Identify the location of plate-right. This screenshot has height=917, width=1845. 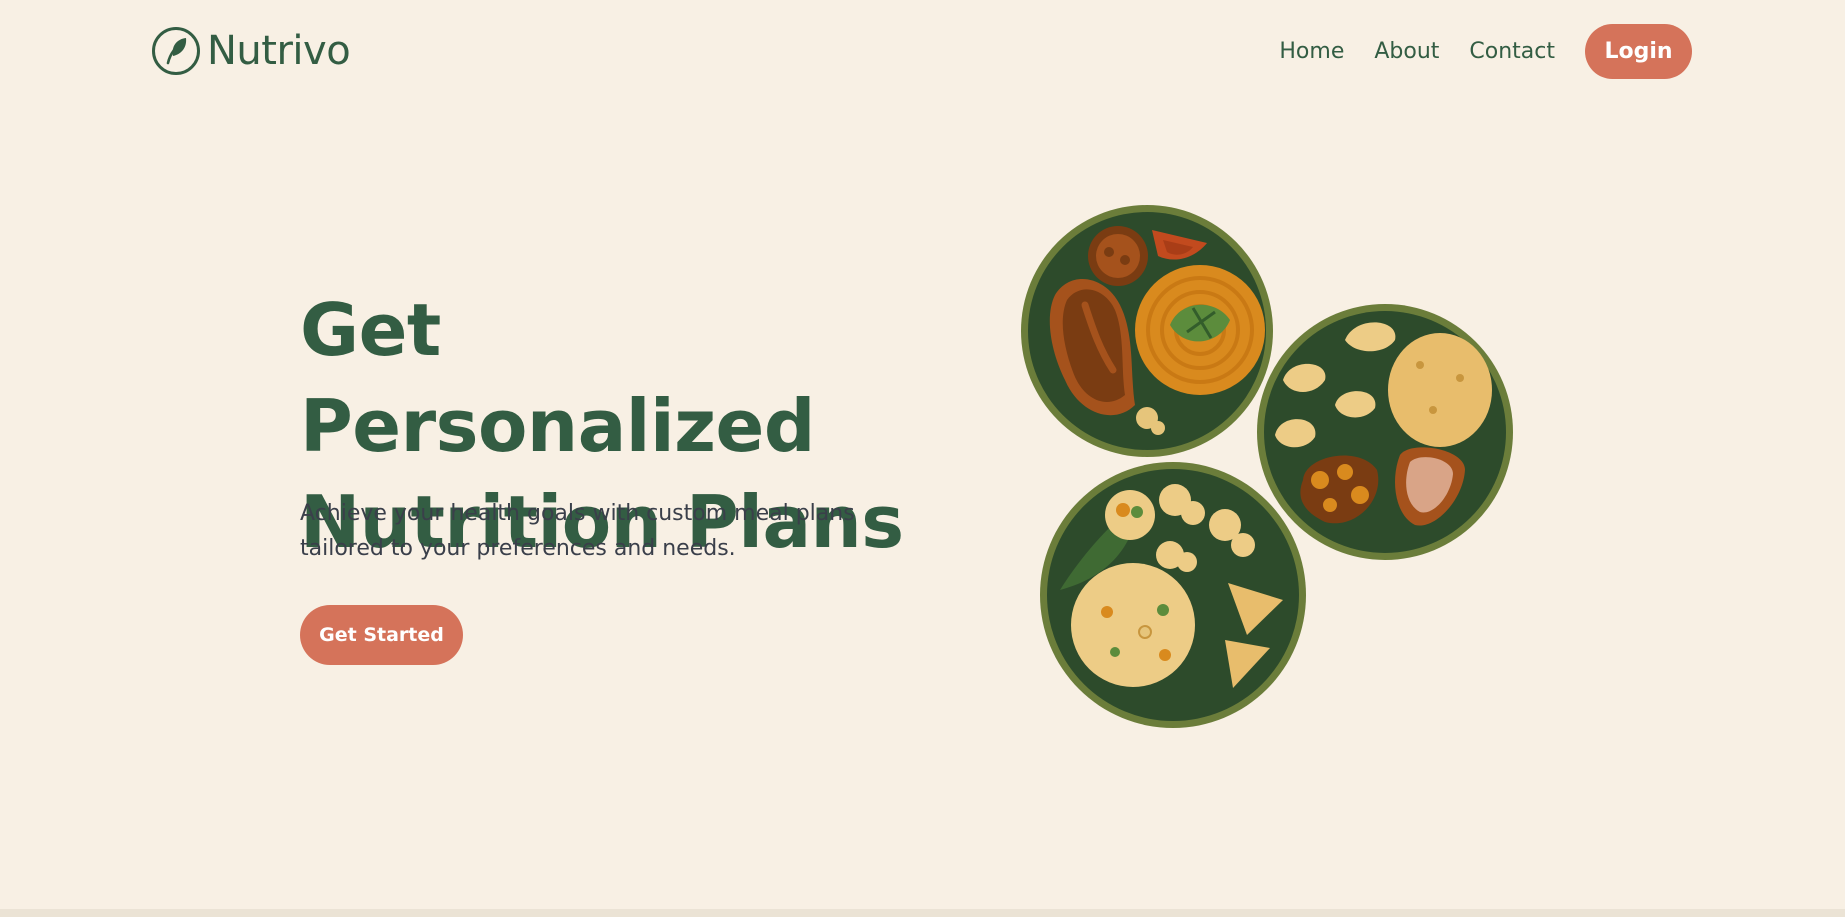
(1385, 432).